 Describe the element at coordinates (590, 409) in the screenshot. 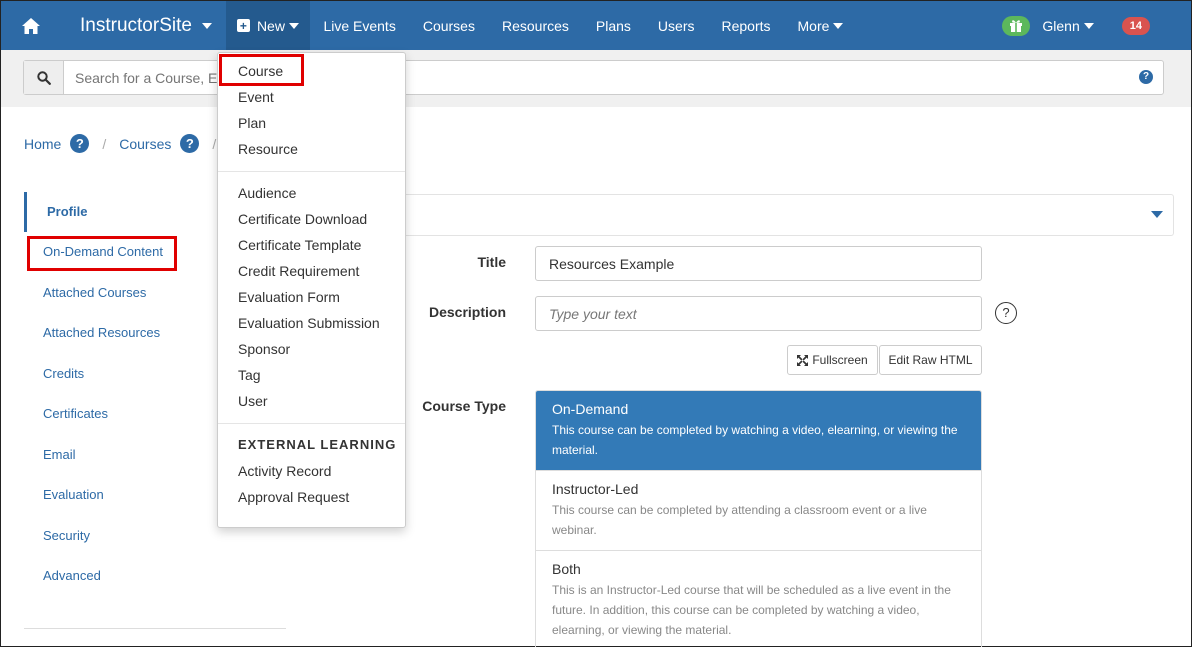

I see `option-title: On-Demand` at that location.